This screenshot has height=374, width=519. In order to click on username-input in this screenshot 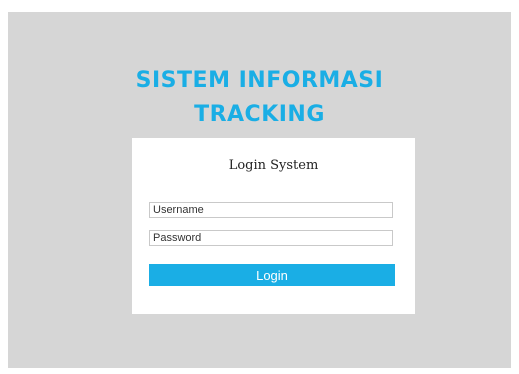, I will do `click(271, 210)`.